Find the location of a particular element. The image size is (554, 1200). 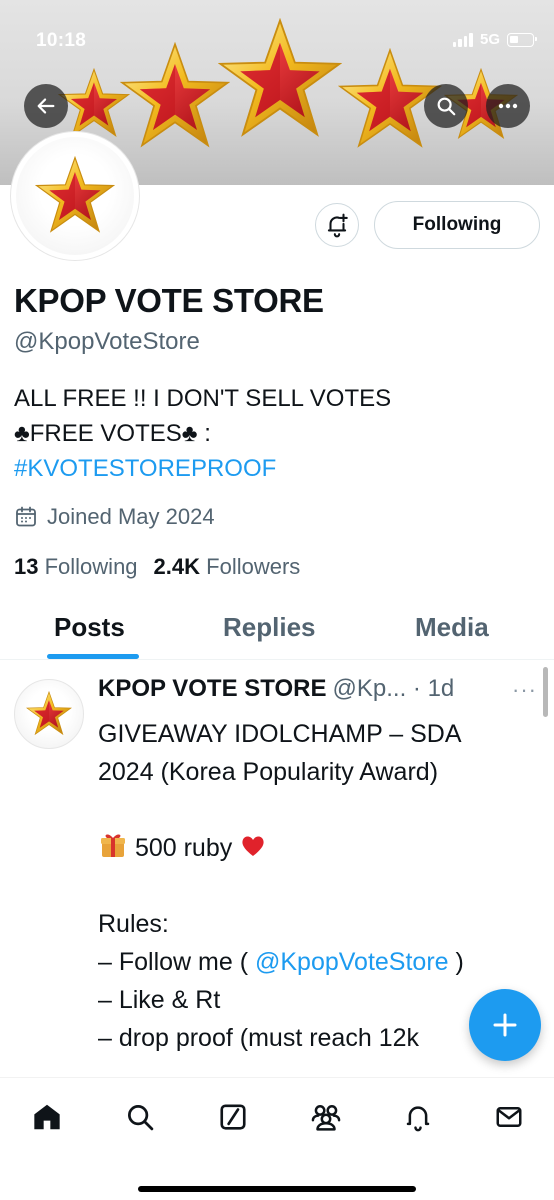

bell-icon is located at coordinates (418, 1119).